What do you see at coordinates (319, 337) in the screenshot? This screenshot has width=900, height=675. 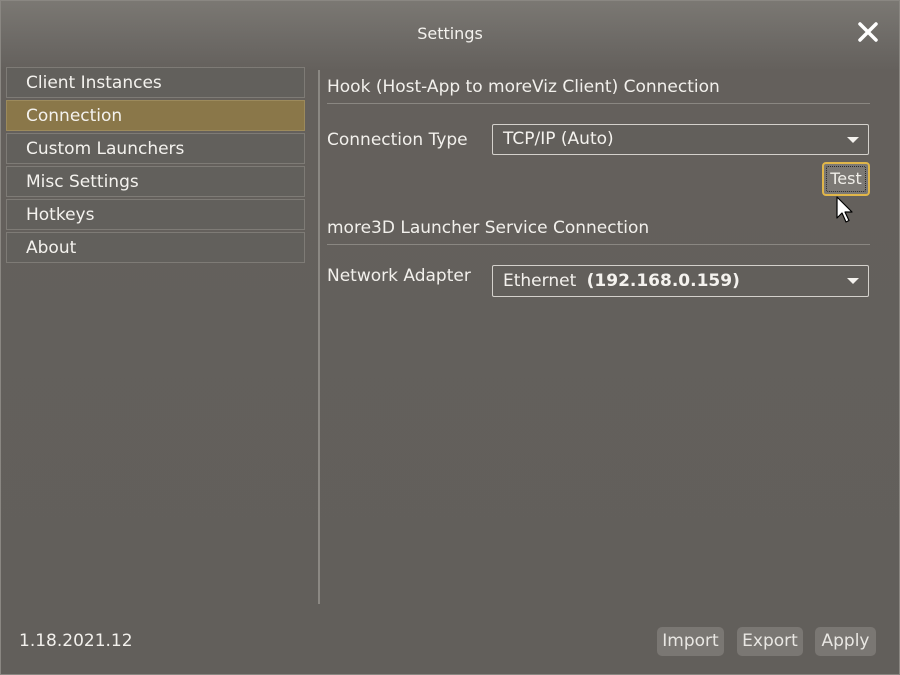 I see `panel-divider` at bounding box center [319, 337].